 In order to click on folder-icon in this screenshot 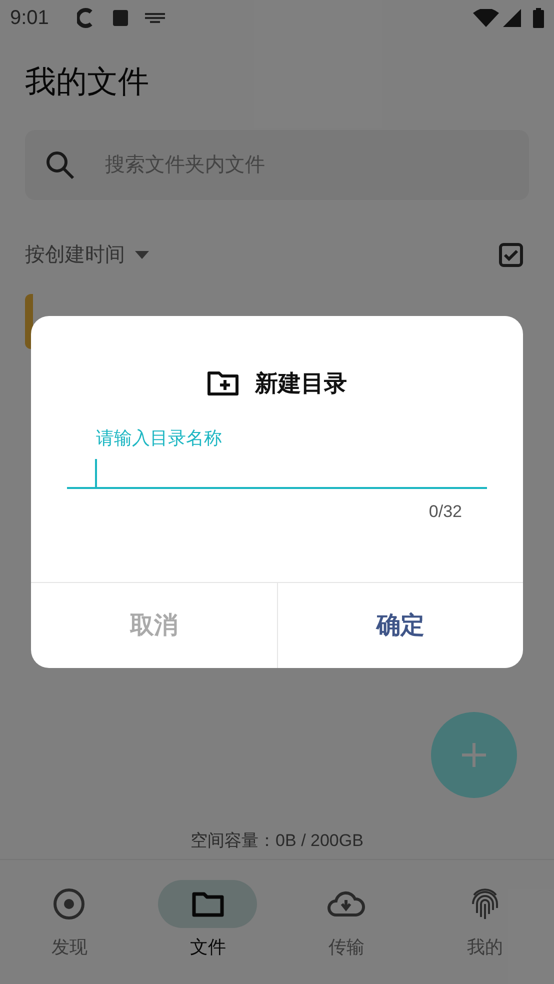, I will do `click(207, 904)`.